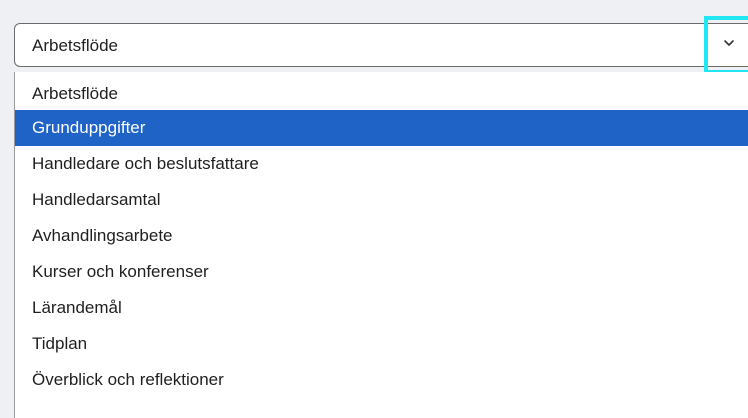 Image resolution: width=748 pixels, height=418 pixels. I want to click on dropdown-toggle-button, so click(726, 45).